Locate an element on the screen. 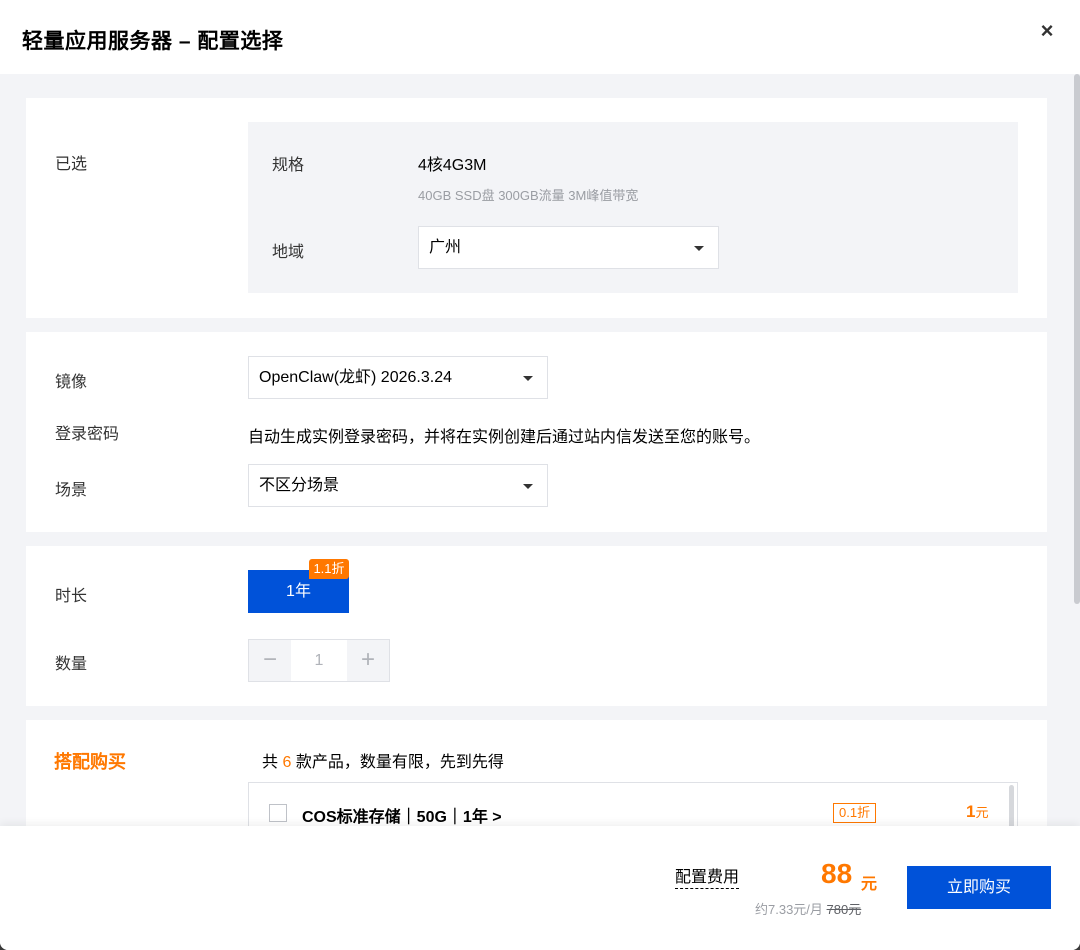 The width and height of the screenshot is (1080, 950). plus-button: + is located at coordinates (368, 660).